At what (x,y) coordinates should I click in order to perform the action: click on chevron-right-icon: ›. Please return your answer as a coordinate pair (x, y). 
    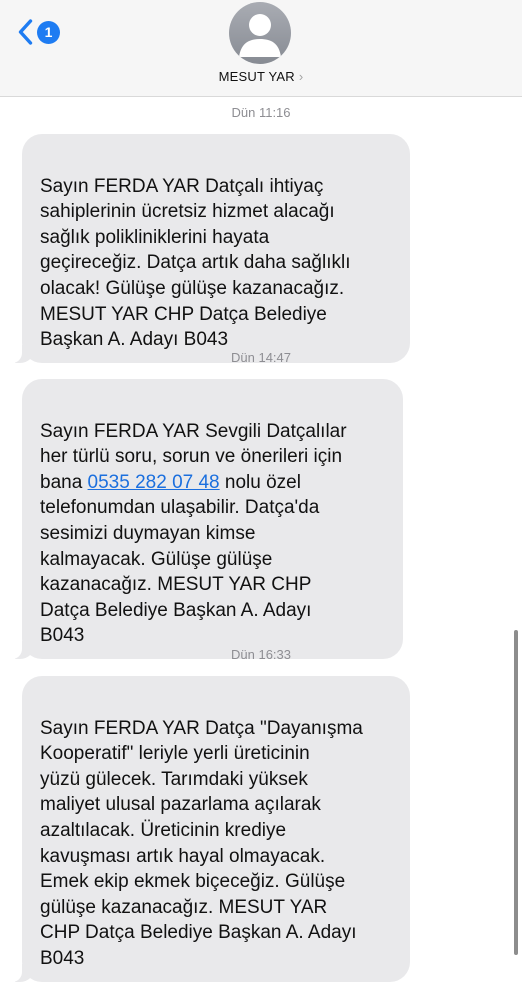
    Looking at the image, I should click on (301, 76).